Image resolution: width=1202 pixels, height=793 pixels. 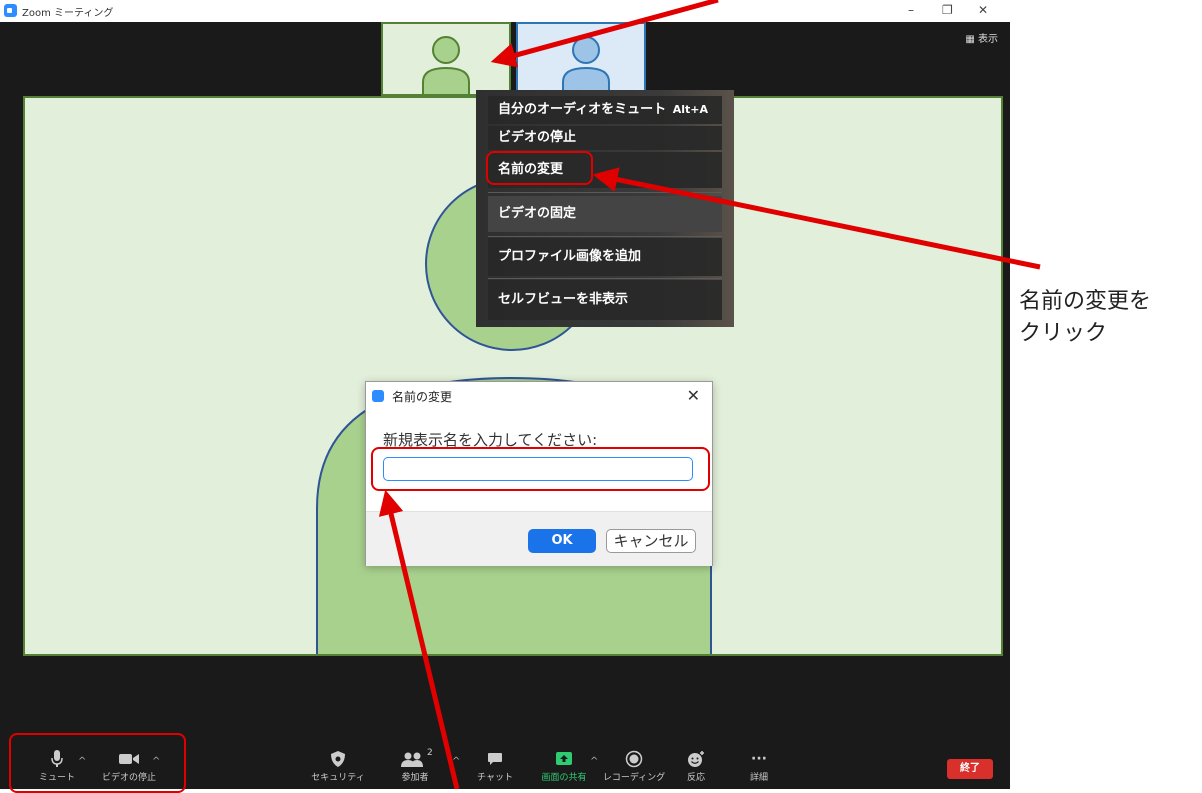 I want to click on menu-item-label: セルフビューを非表示, so click(x=563, y=299).